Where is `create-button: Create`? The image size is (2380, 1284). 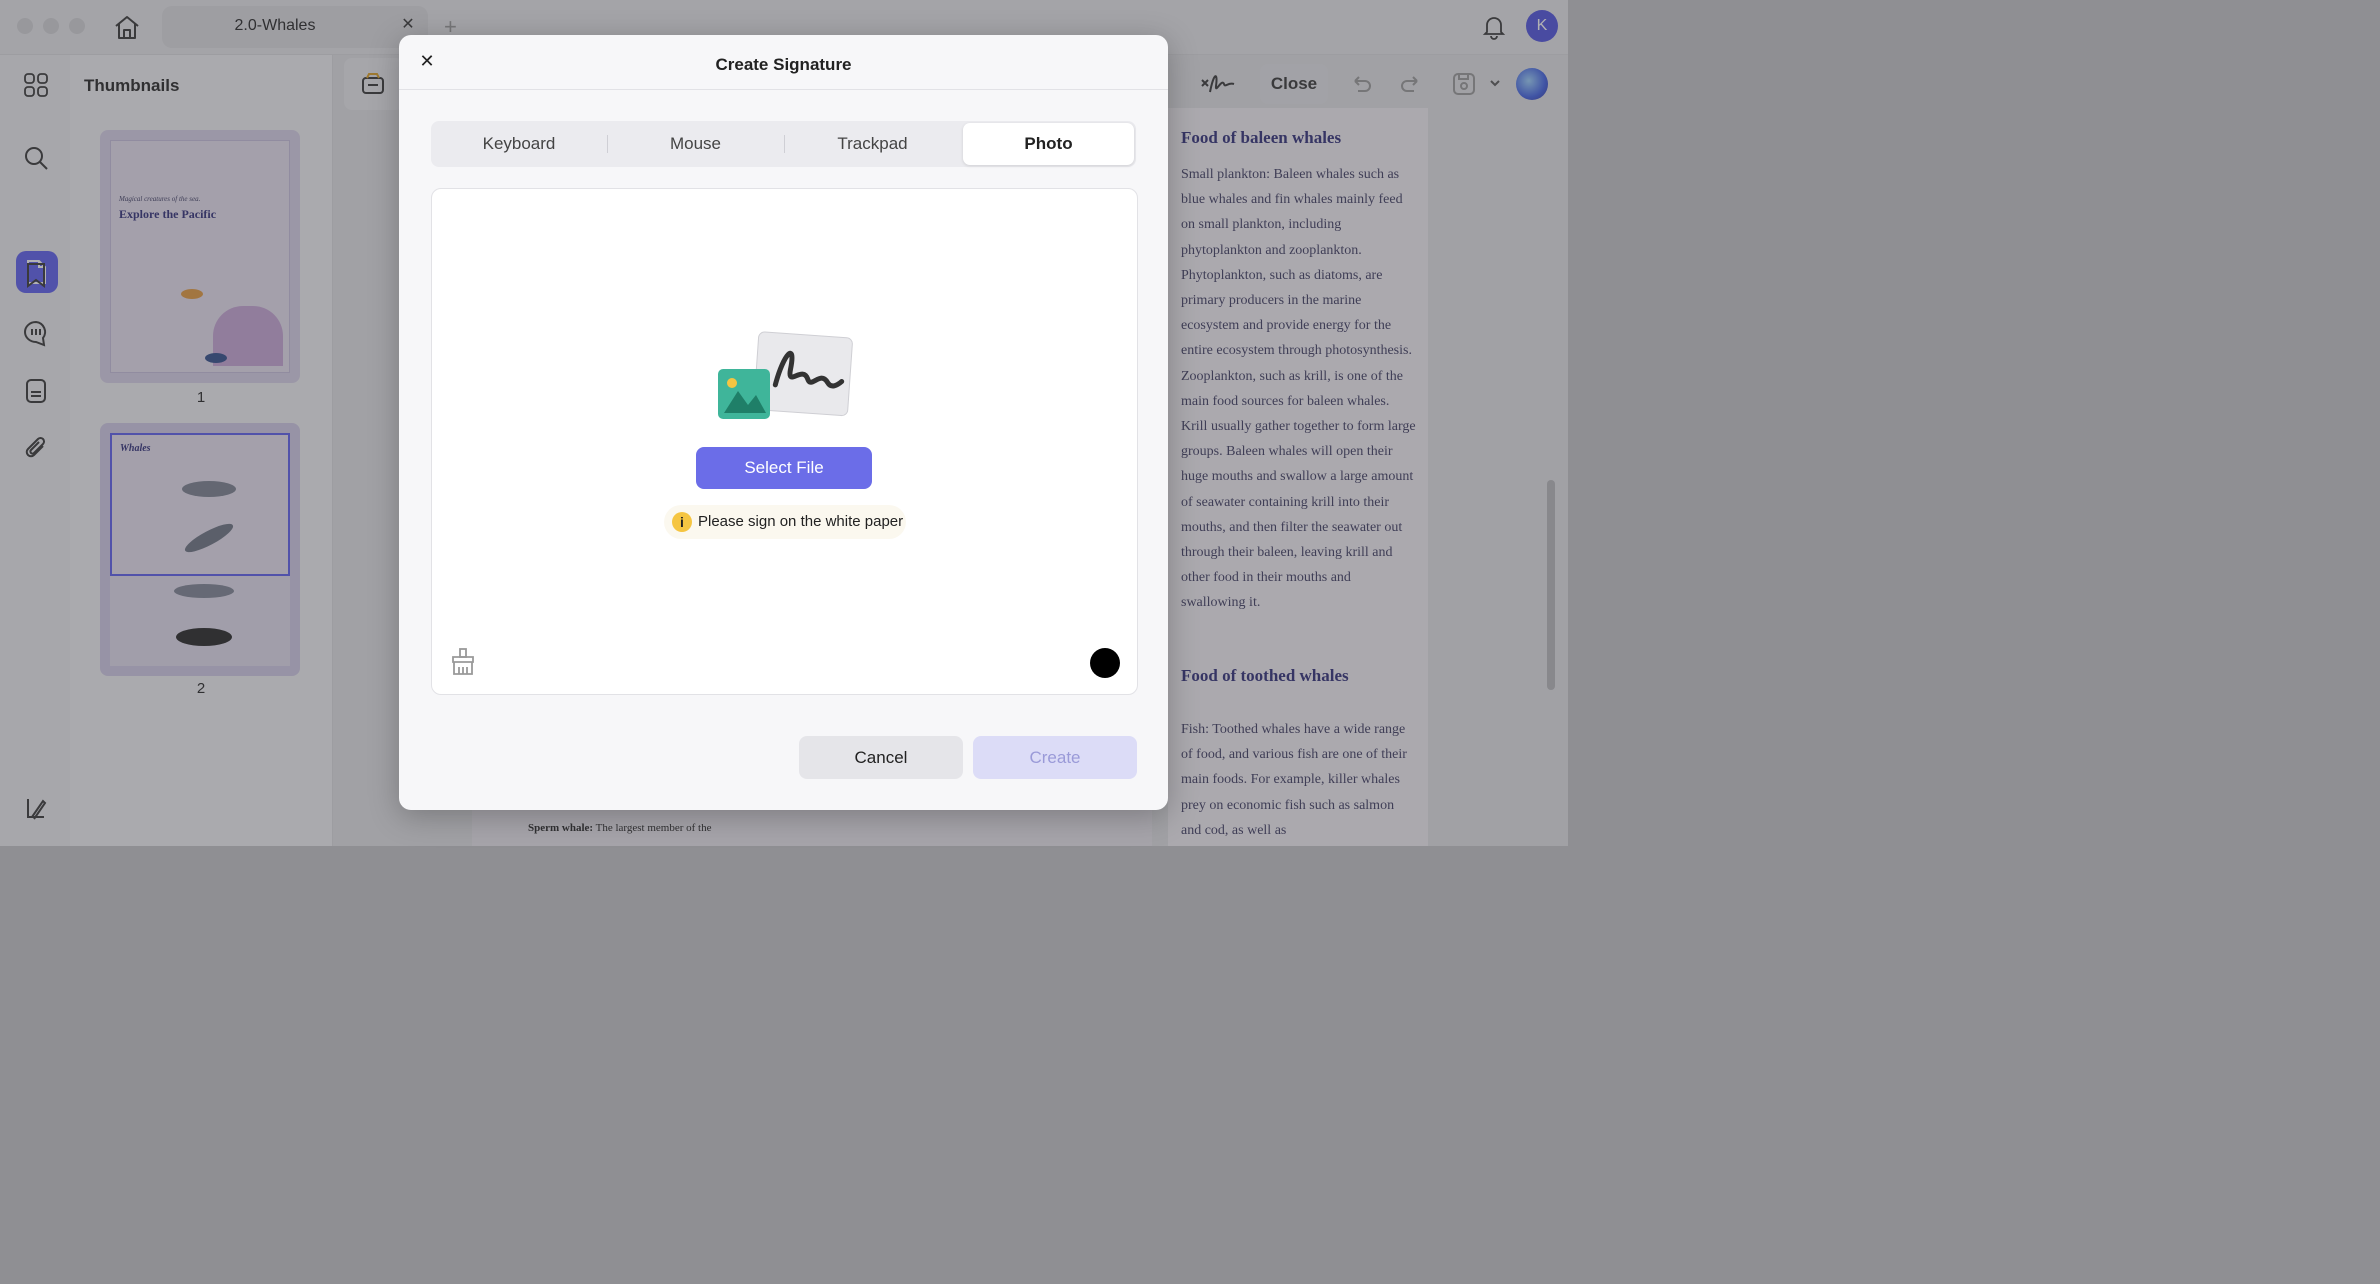 create-button: Create is located at coordinates (1055, 757).